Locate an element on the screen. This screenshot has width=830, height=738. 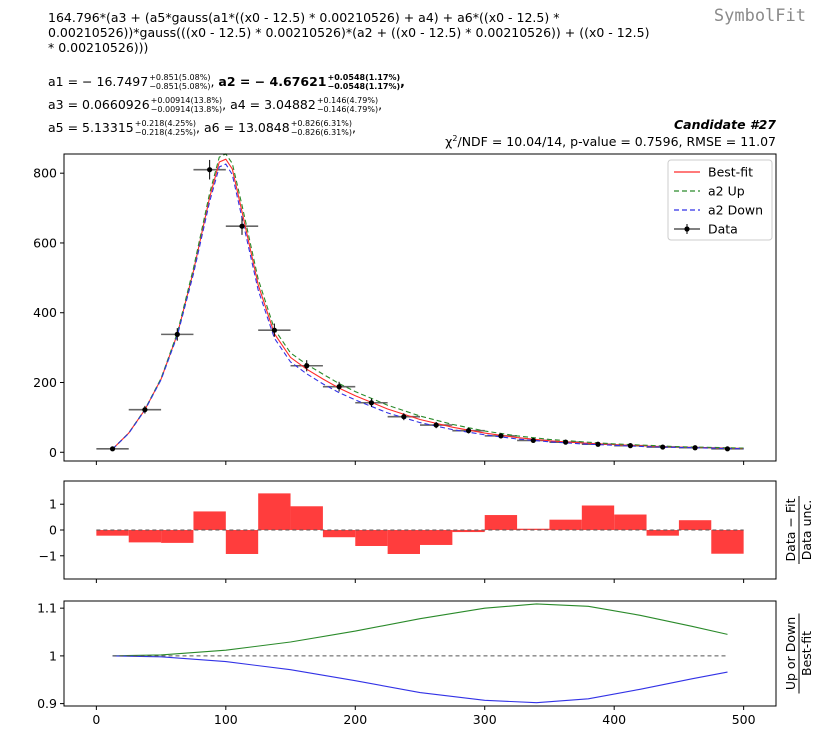
ratio-ylabel-numerator: Up or Down is located at coordinates (790, 653).